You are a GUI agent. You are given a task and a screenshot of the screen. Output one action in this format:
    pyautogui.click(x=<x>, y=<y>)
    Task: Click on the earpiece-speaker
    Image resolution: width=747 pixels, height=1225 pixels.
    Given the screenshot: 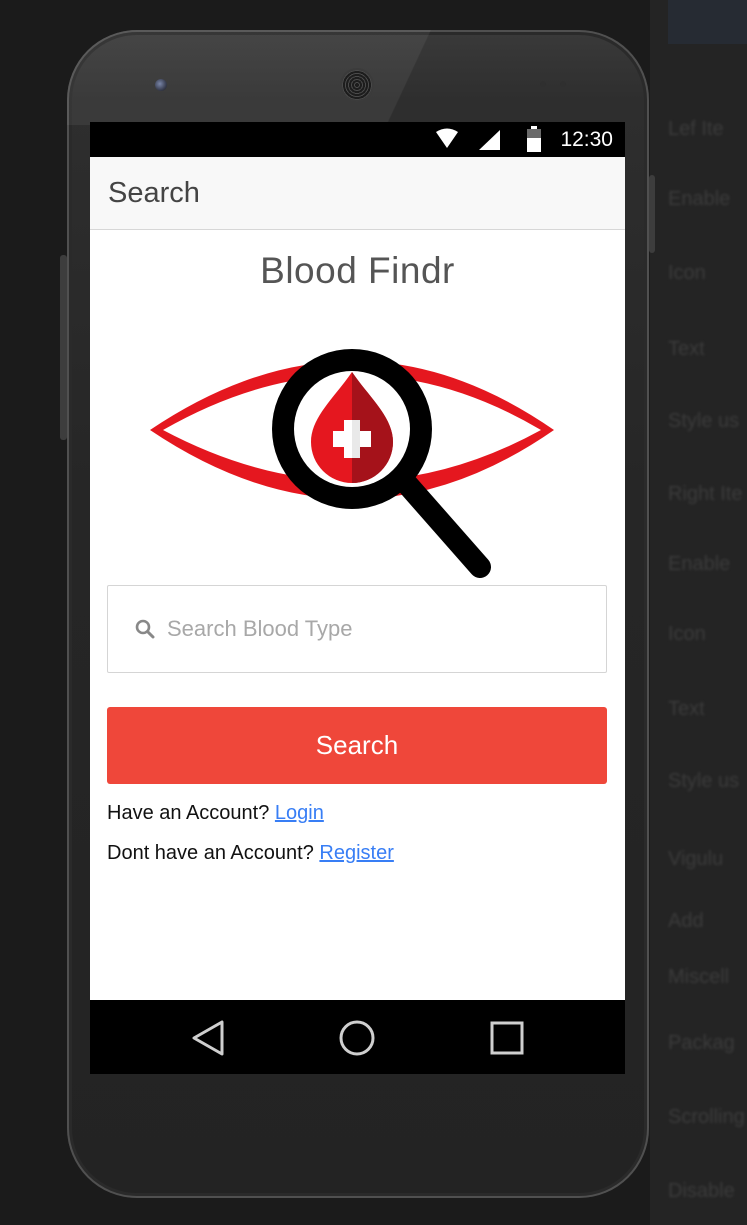 What is the action you would take?
    pyautogui.click(x=357, y=85)
    